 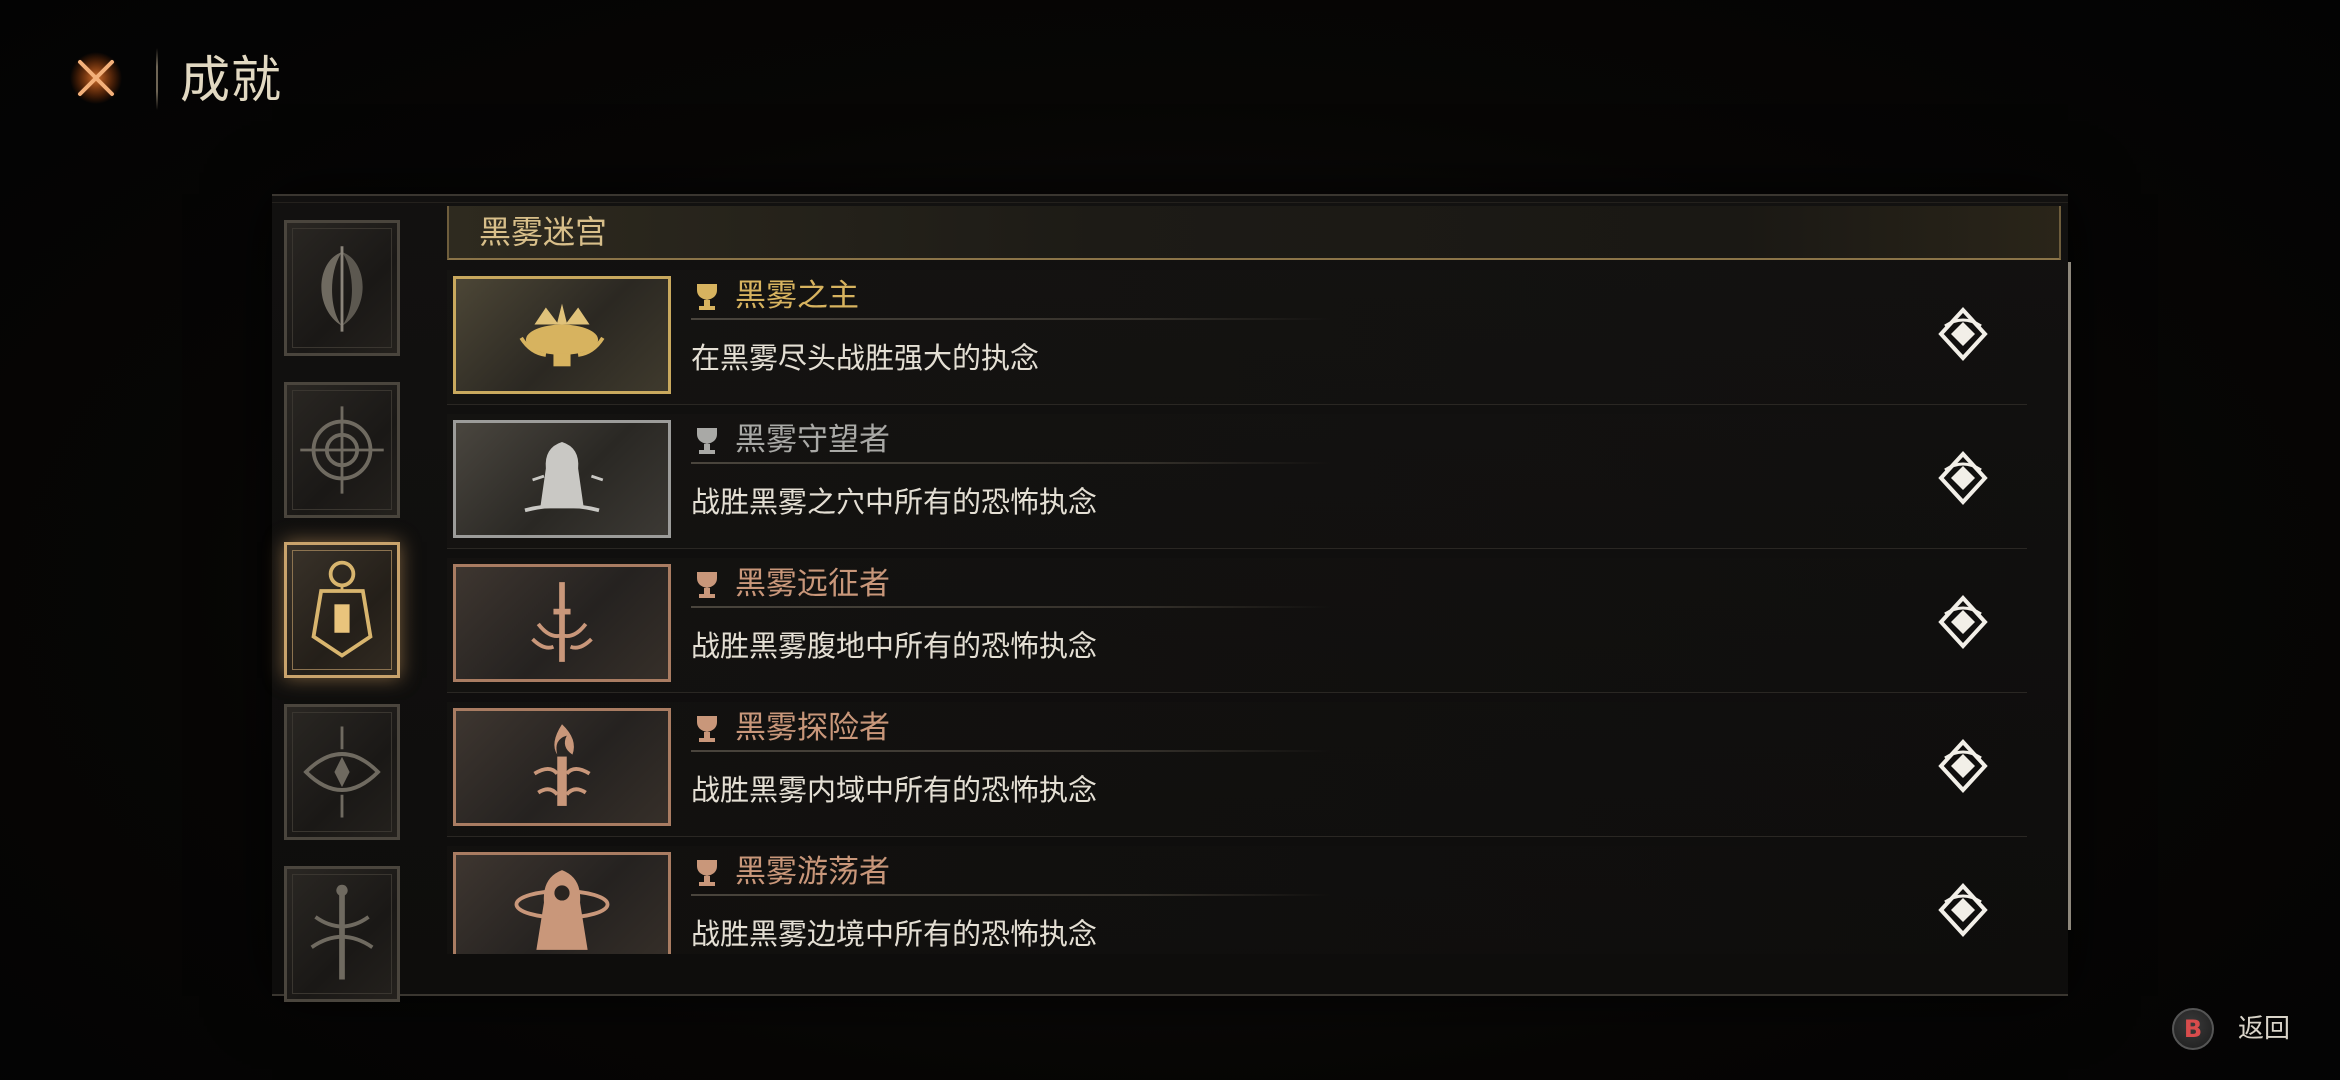 What do you see at coordinates (812, 584) in the screenshot?
I see `achievement-title: 黑雾远征者` at bounding box center [812, 584].